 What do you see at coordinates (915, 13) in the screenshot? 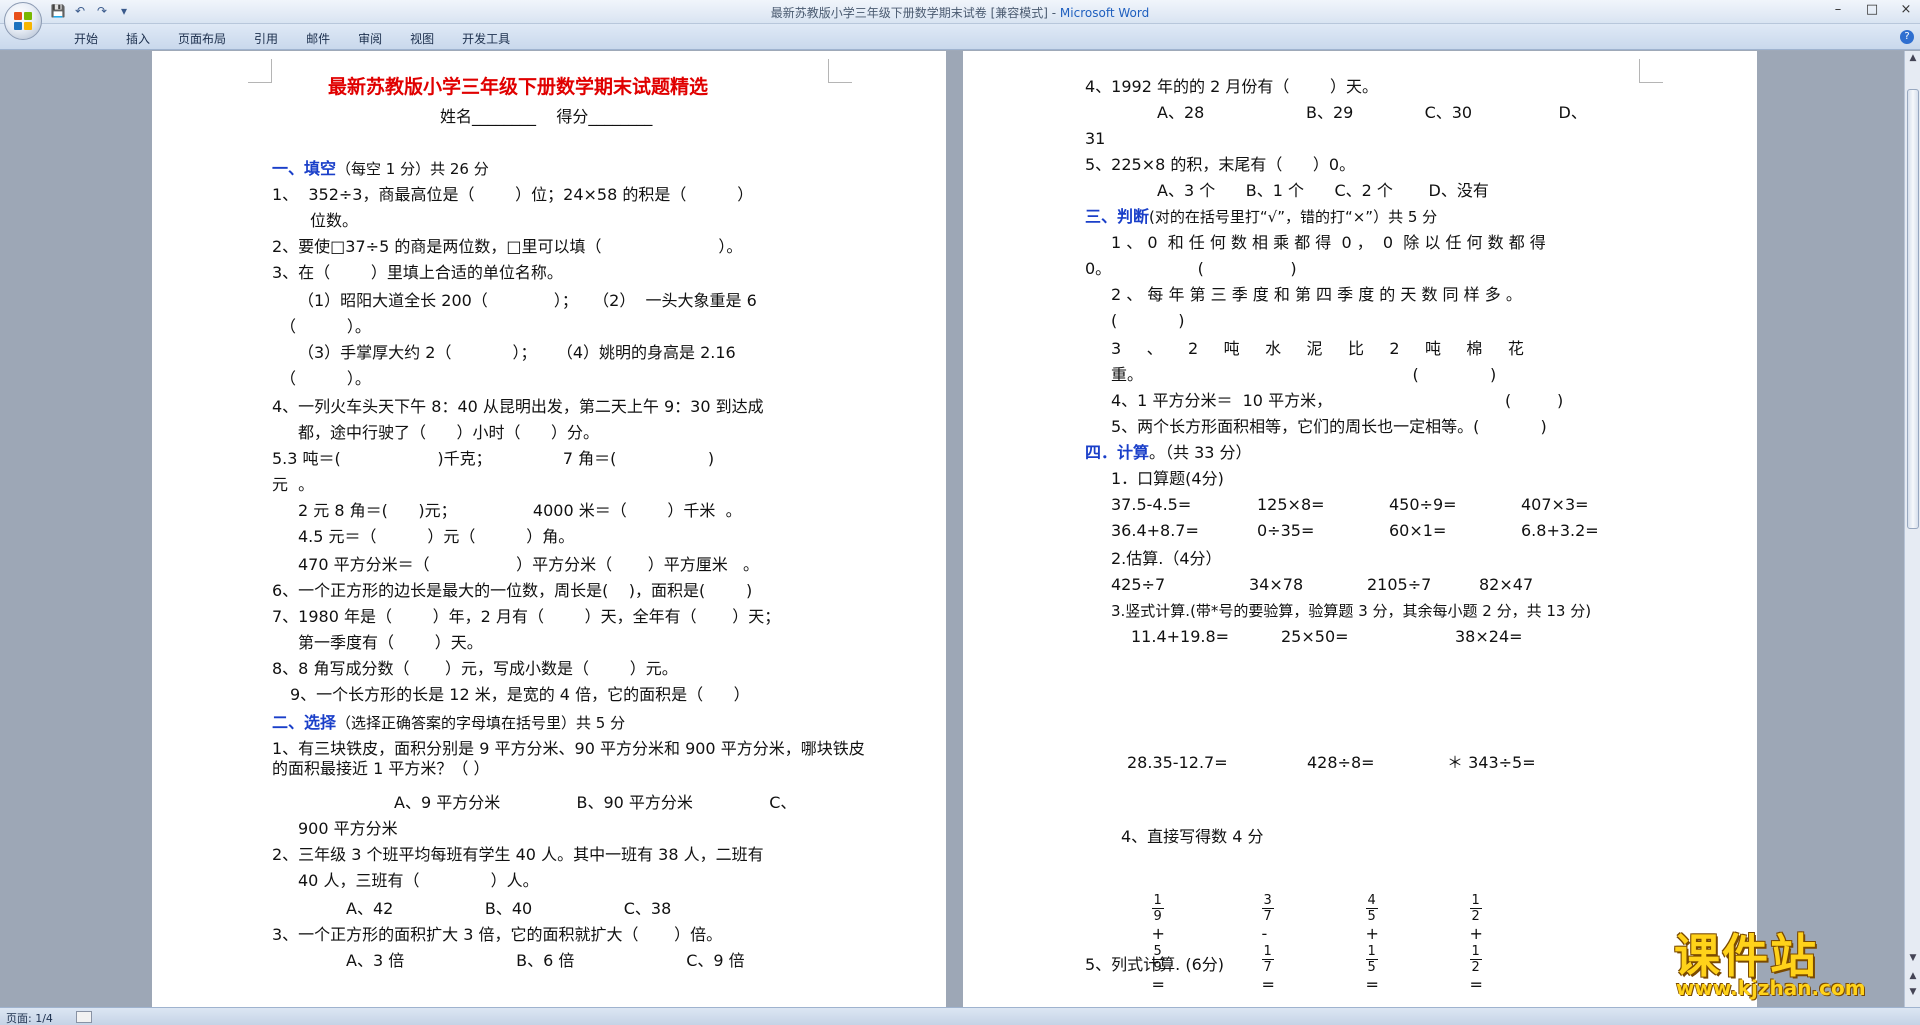
I see `document-title: 最新苏教版小学三年级下册数学期末试卷 [兼容模式] -` at bounding box center [915, 13].